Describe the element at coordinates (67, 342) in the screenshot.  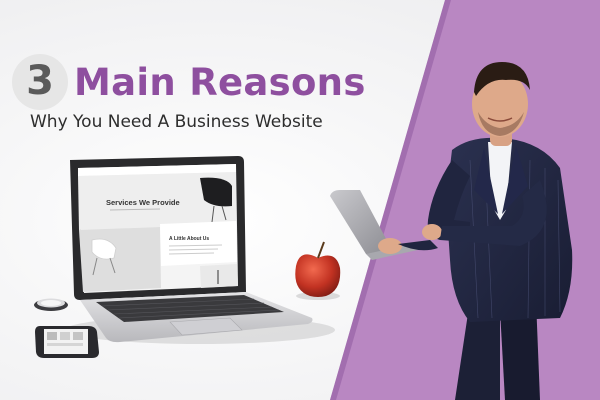
I see `smartphone` at that location.